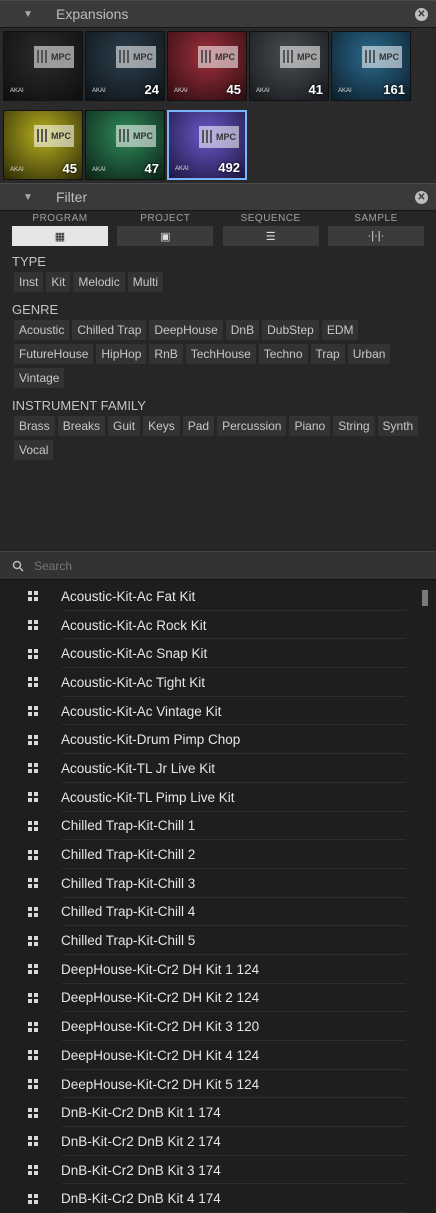 This screenshot has width=436, height=1213. Describe the element at coordinates (218, 625) in the screenshot. I see `list-item: Acoustic-Kit-Ac Rock Kit` at that location.